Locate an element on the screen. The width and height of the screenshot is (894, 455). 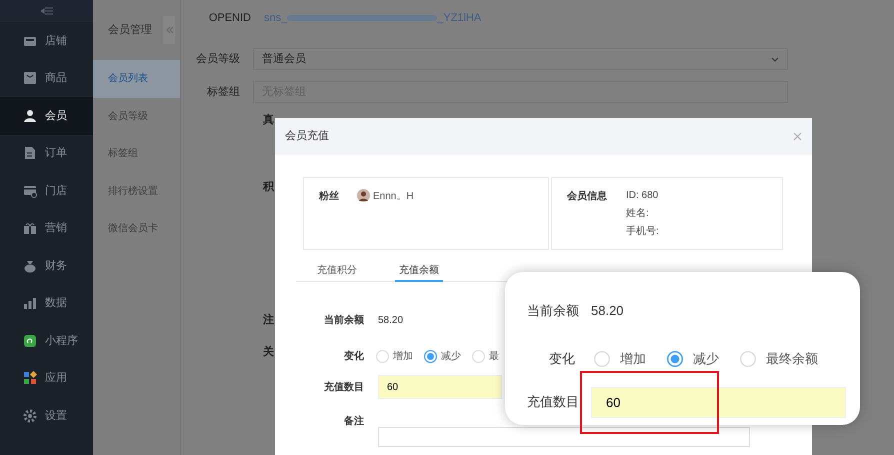
sidebar-item: 应用 is located at coordinates (46, 378).